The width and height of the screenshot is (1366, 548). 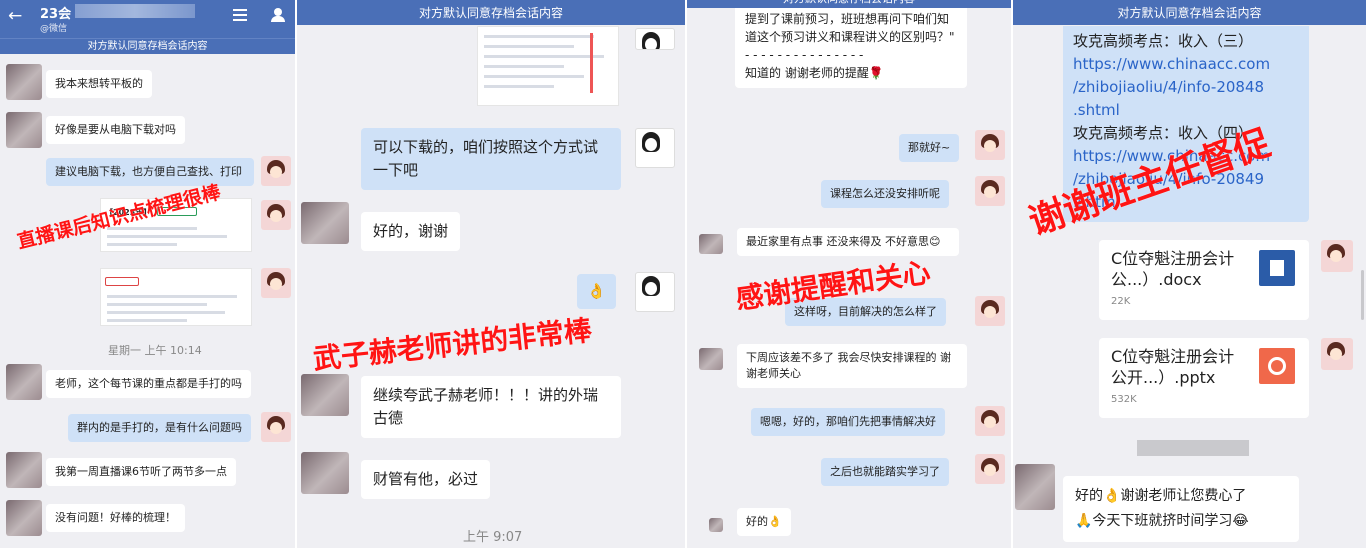 I want to click on file-size: 532K, so click(x=1124, y=399).